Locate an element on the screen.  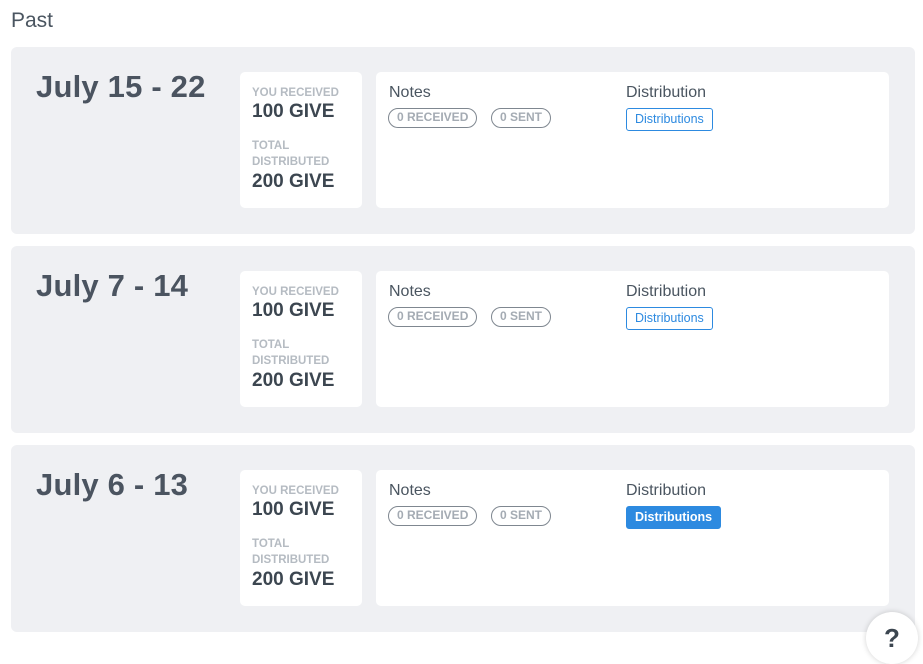
help-button: ? is located at coordinates (892, 638).